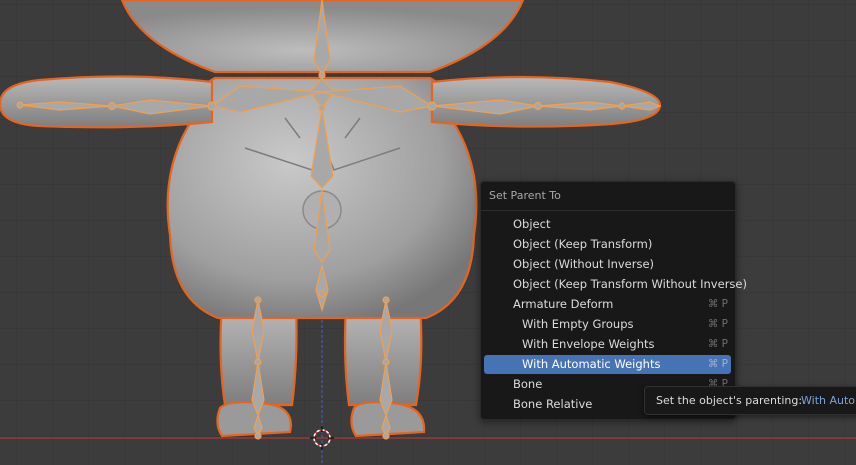  What do you see at coordinates (608, 210) in the screenshot?
I see `menu-separator` at bounding box center [608, 210].